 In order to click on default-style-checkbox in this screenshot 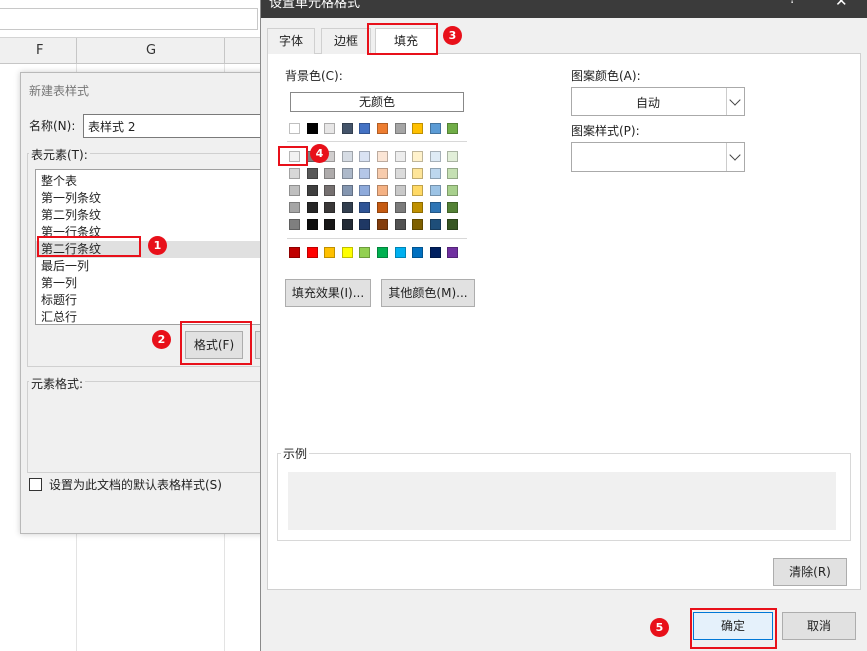, I will do `click(35, 484)`.